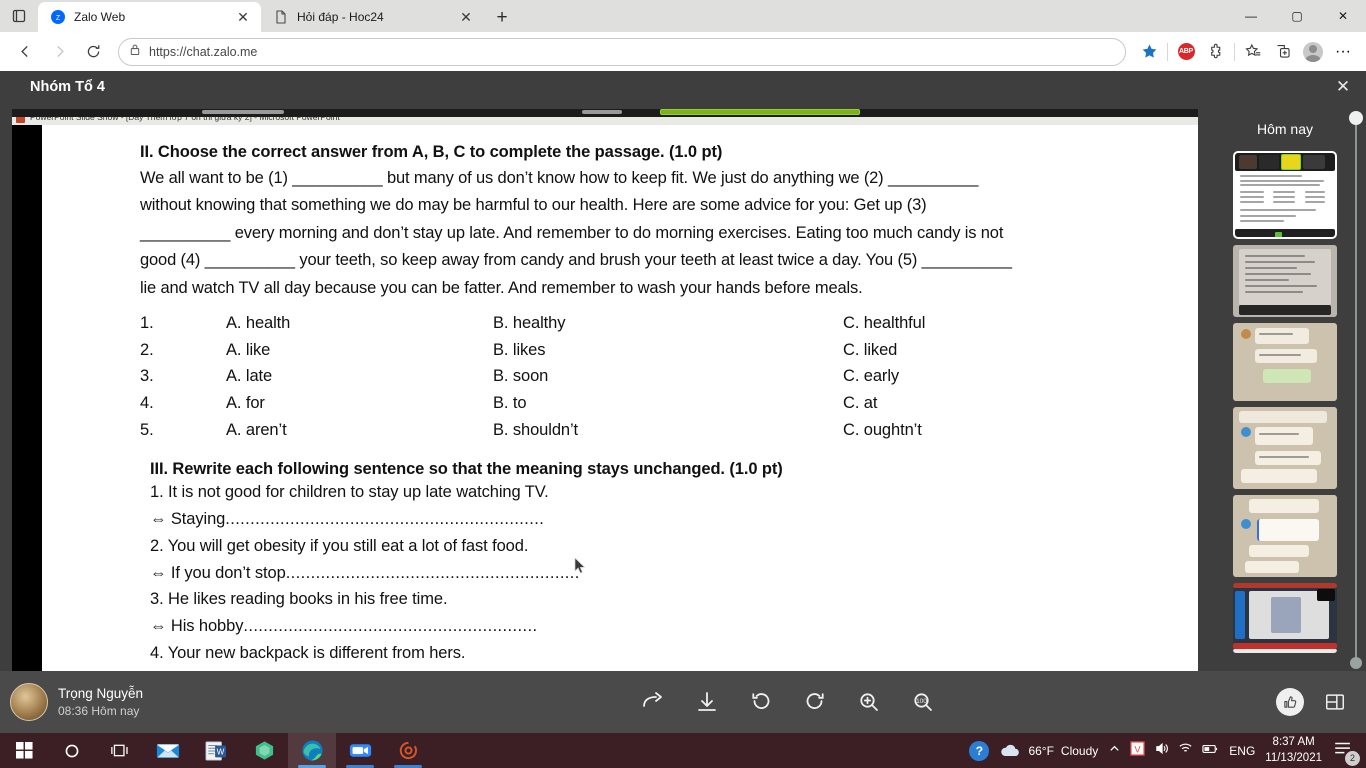 This screenshot has width=1366, height=768. Describe the element at coordinates (1167, 51) in the screenshot. I see `toolbar-divider` at that location.